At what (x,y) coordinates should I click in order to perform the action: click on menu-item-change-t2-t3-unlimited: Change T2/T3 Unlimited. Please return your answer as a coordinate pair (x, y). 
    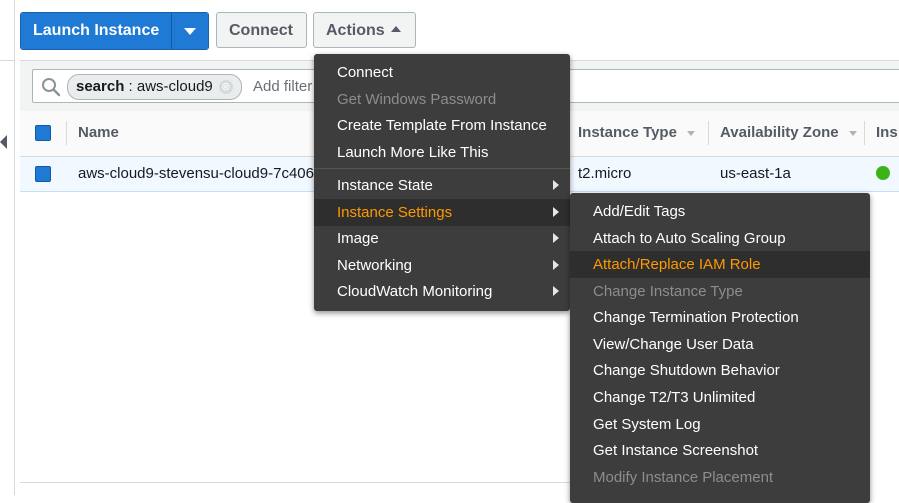
    Looking at the image, I should click on (720, 397).